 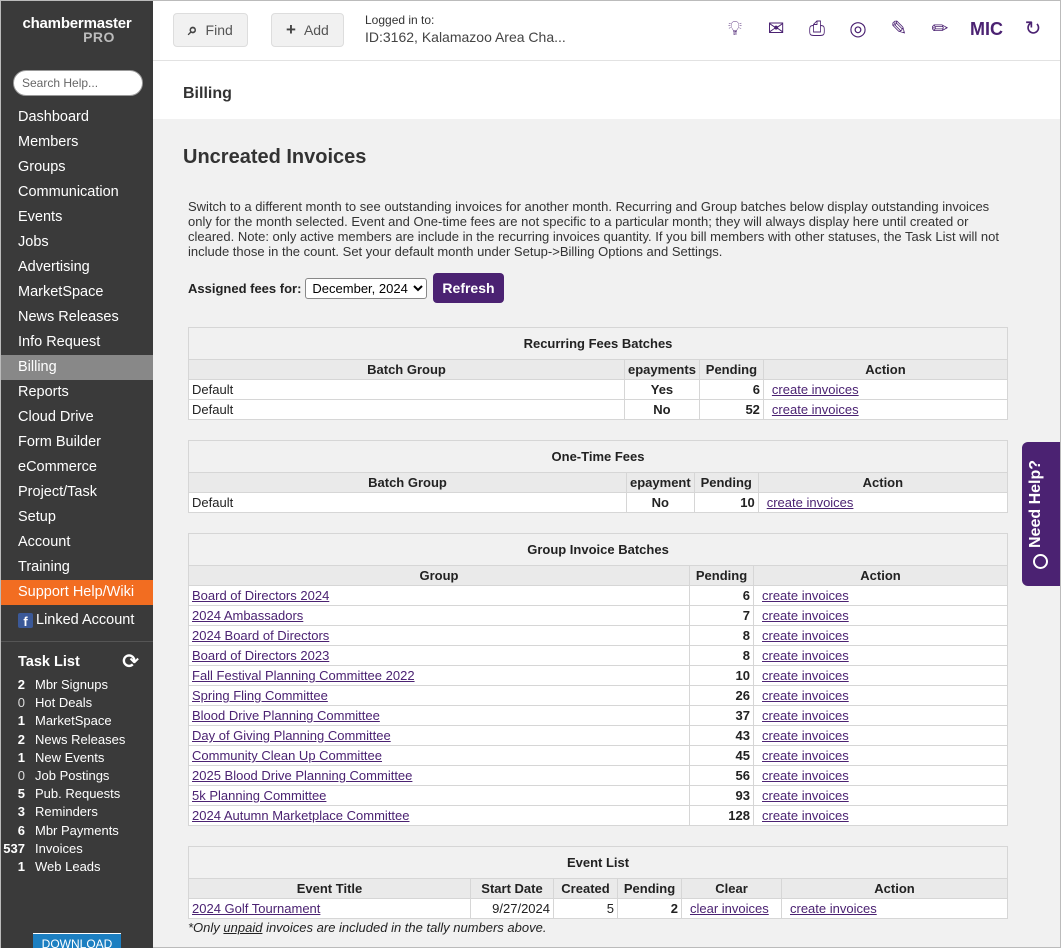 I want to click on group-link: 5k Planning Committee, so click(x=259, y=795).